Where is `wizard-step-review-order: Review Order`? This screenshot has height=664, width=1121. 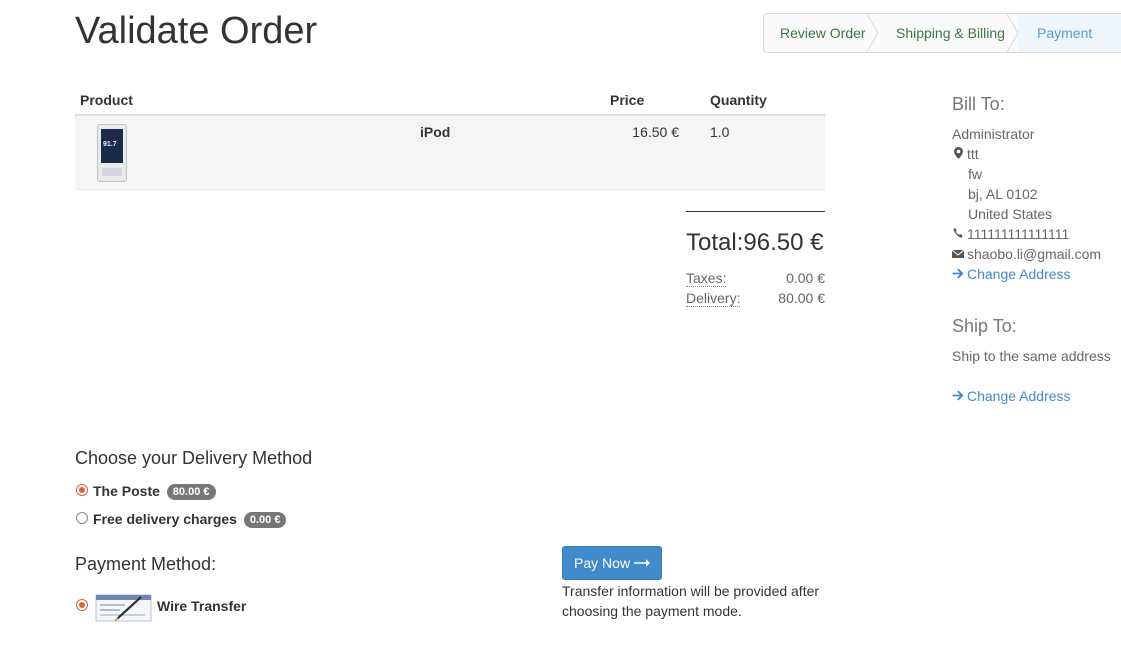
wizard-step-review-order: Review Order is located at coordinates (821, 33).